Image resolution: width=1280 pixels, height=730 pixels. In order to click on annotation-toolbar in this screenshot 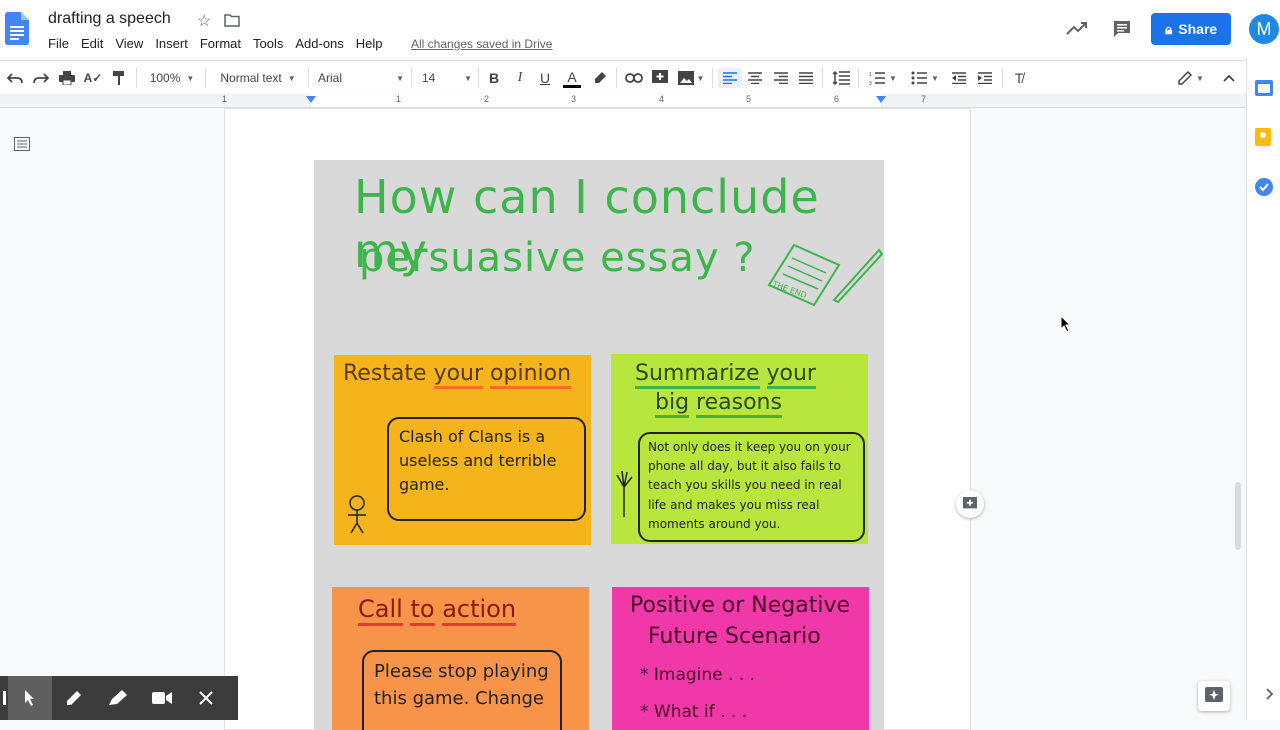, I will do `click(119, 698)`.